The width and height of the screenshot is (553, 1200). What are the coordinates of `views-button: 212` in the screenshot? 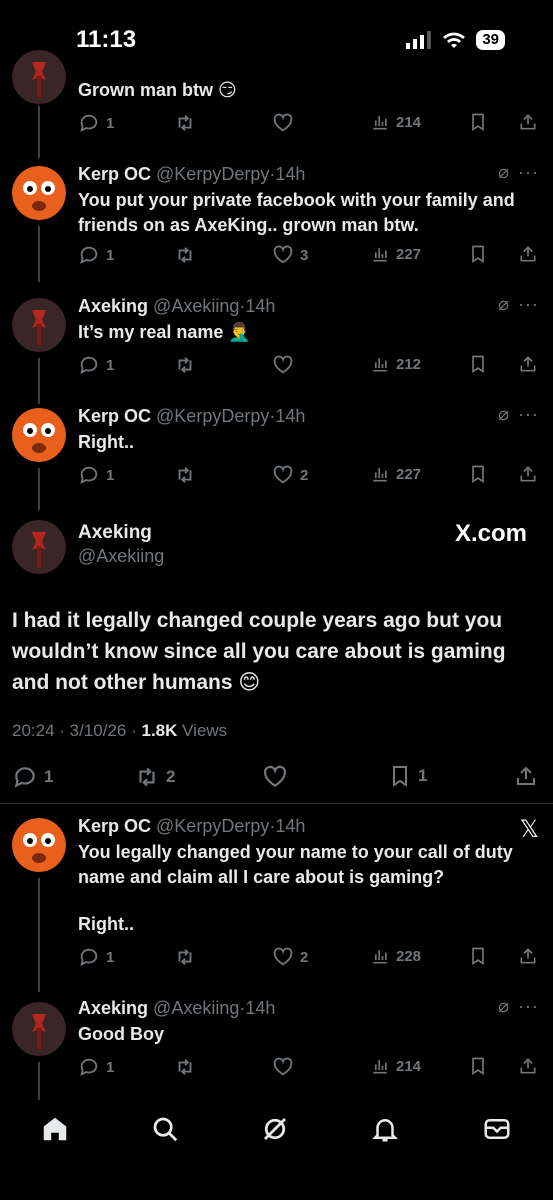 It's located at (395, 364).